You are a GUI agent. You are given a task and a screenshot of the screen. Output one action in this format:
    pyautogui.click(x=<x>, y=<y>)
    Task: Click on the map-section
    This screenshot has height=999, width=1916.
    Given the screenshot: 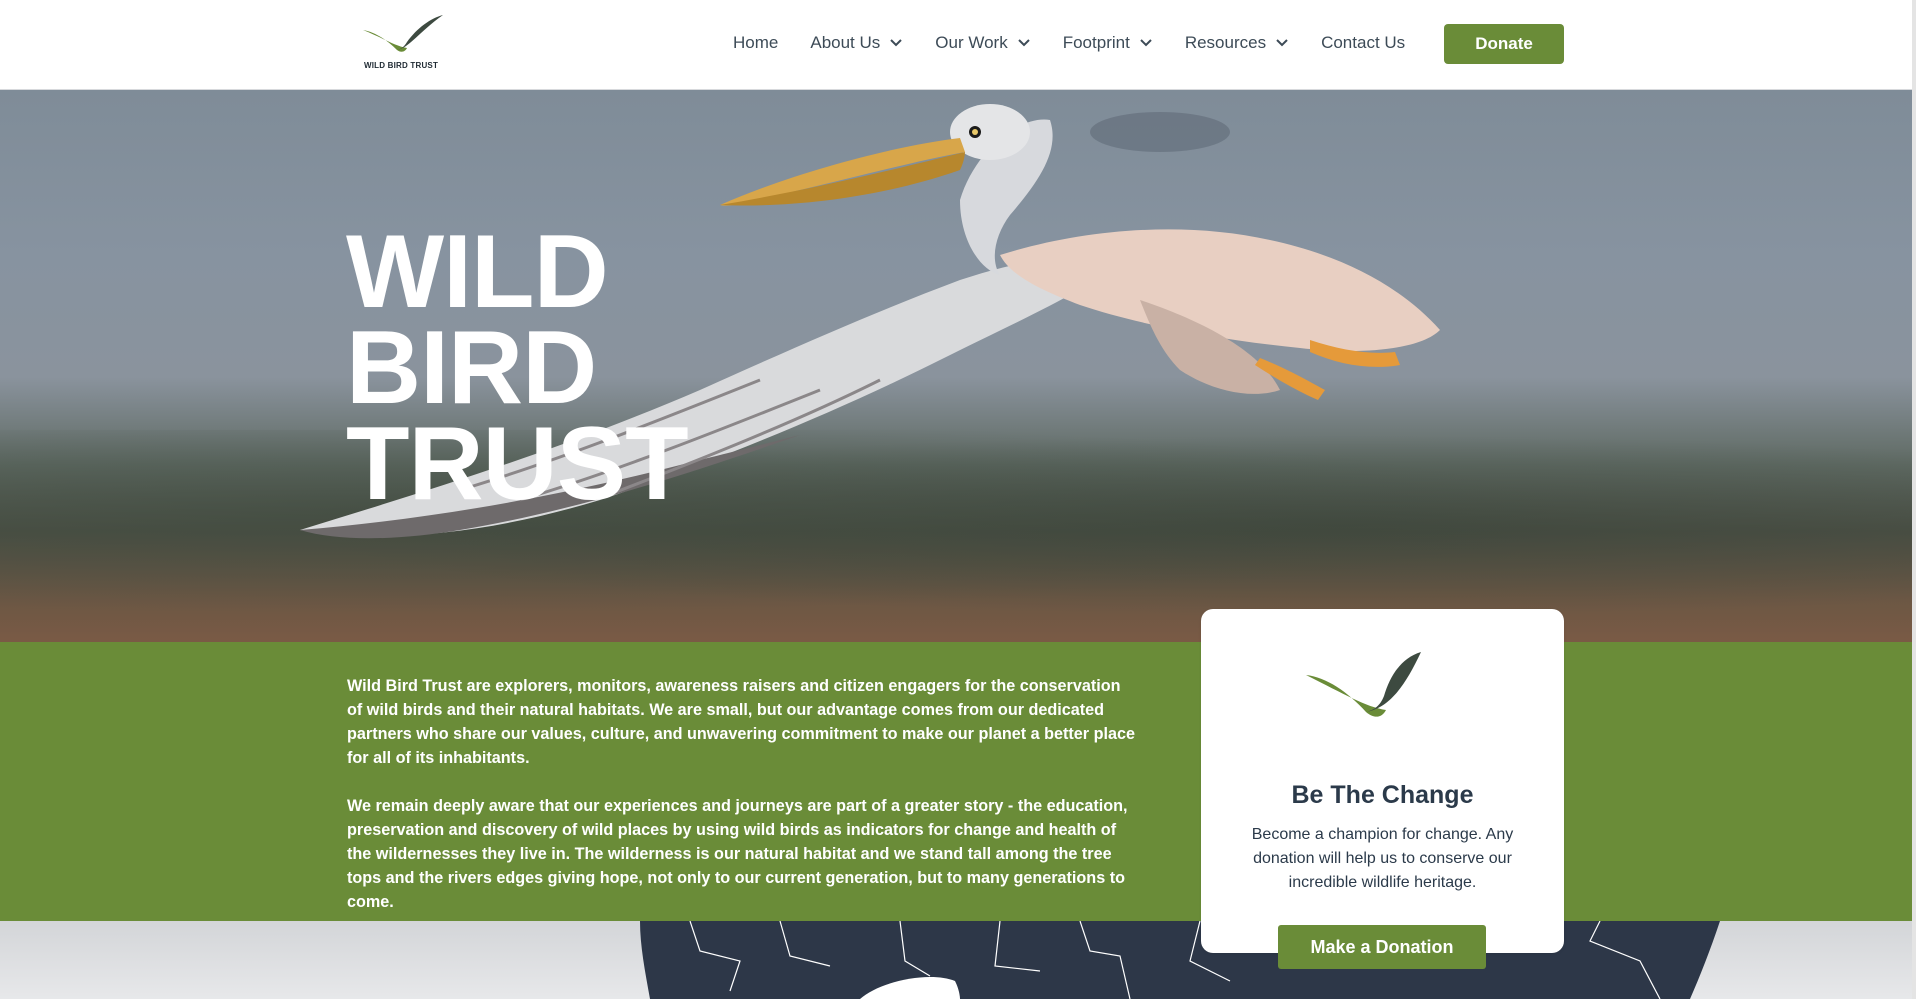 What is the action you would take?
    pyautogui.click(x=958, y=960)
    